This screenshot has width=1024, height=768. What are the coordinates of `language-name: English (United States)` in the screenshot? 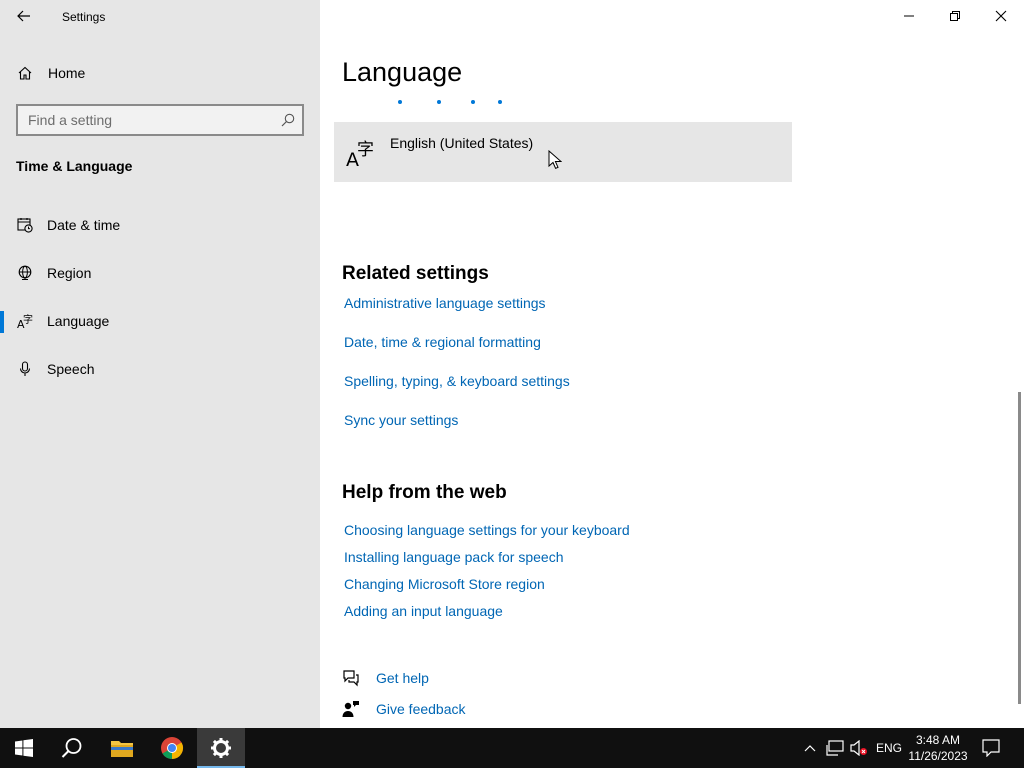 It's located at (462, 143).